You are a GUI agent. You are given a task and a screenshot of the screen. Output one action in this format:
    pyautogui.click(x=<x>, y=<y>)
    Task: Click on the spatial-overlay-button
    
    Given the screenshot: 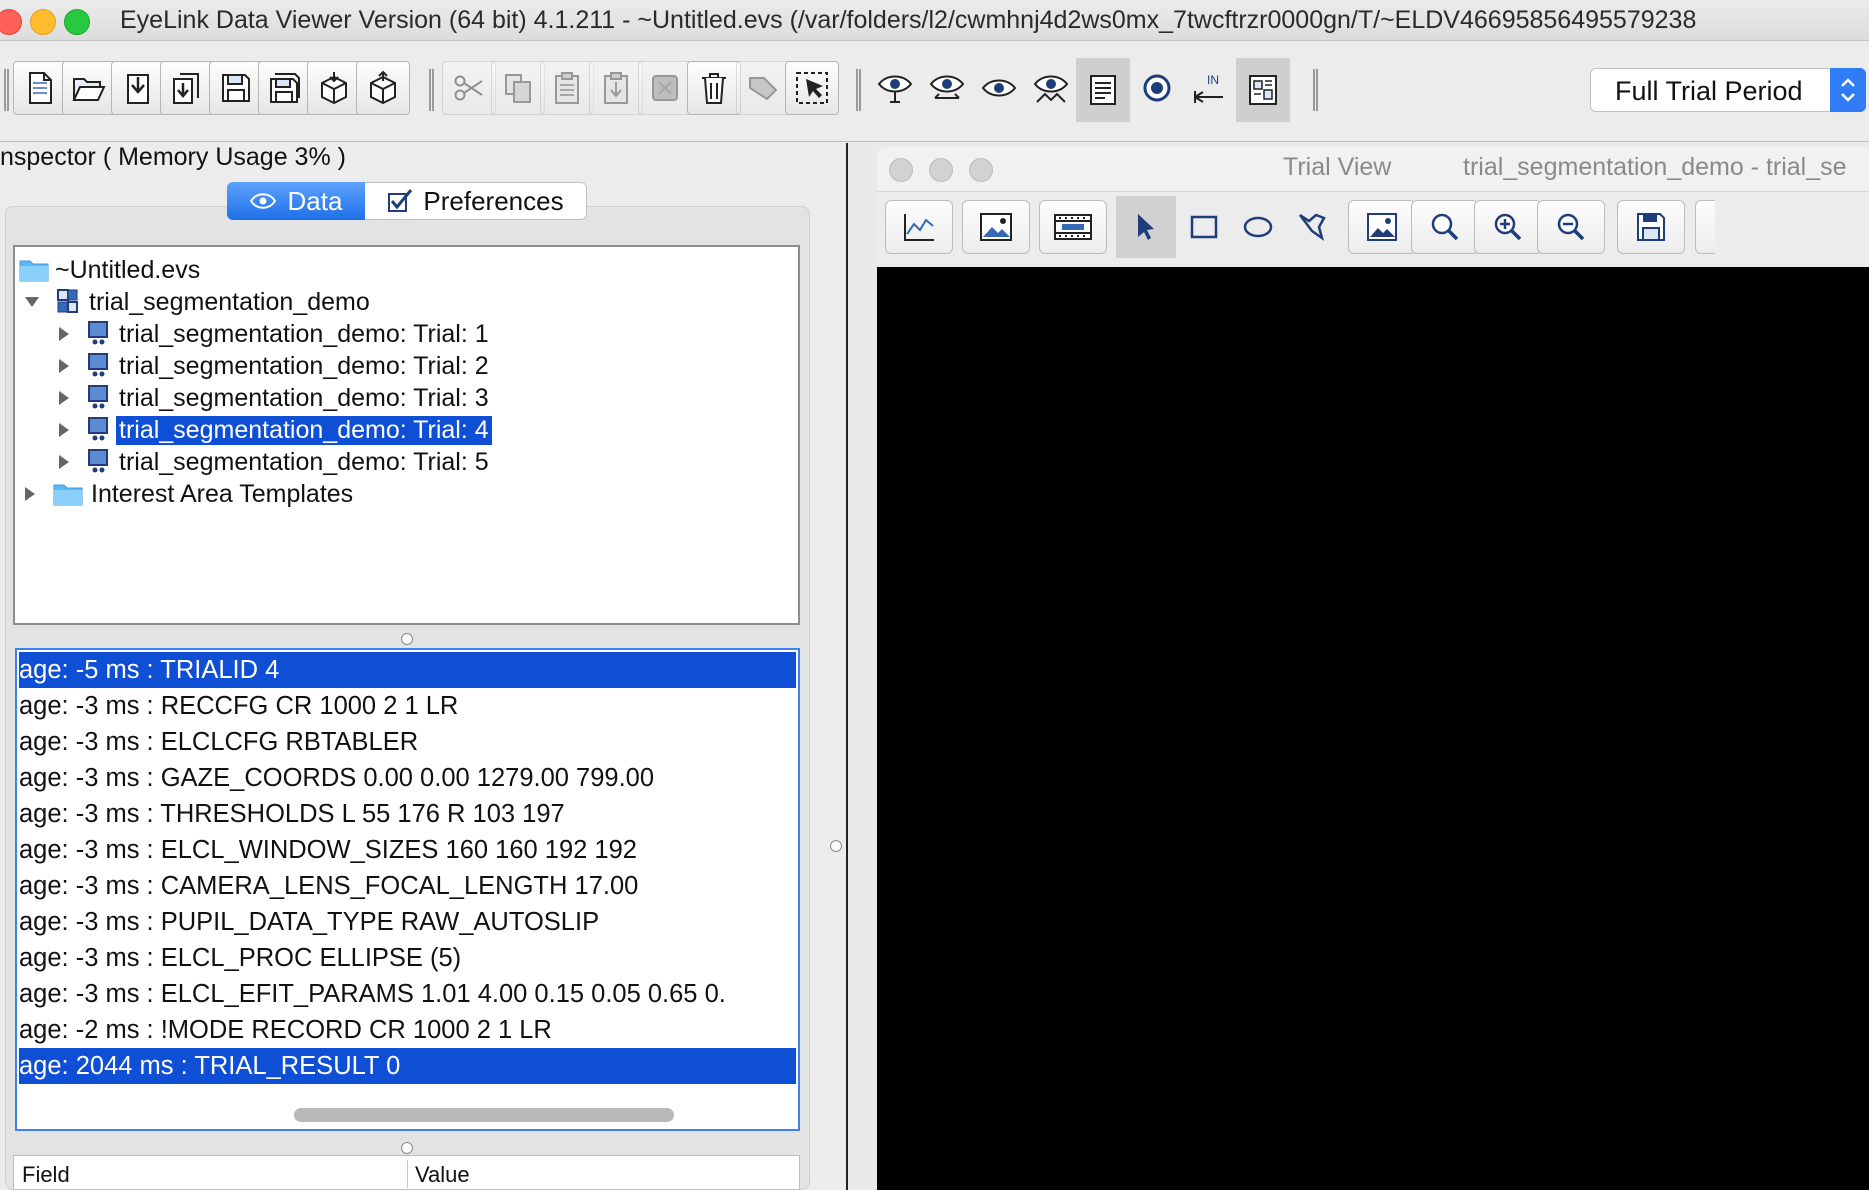 What is the action you would take?
    pyautogui.click(x=996, y=227)
    